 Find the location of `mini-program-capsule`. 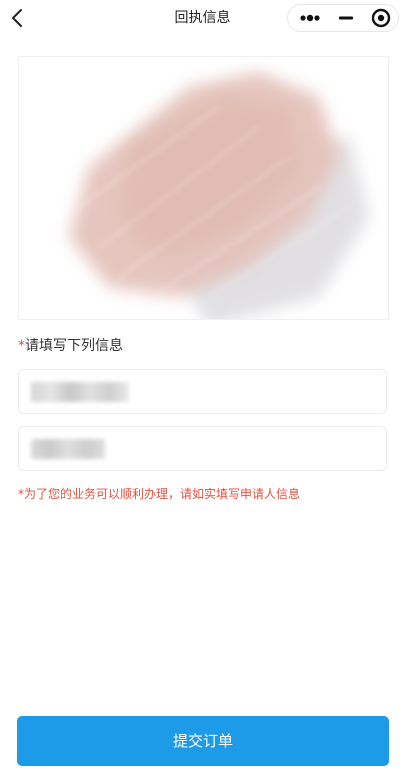

mini-program-capsule is located at coordinates (343, 18).